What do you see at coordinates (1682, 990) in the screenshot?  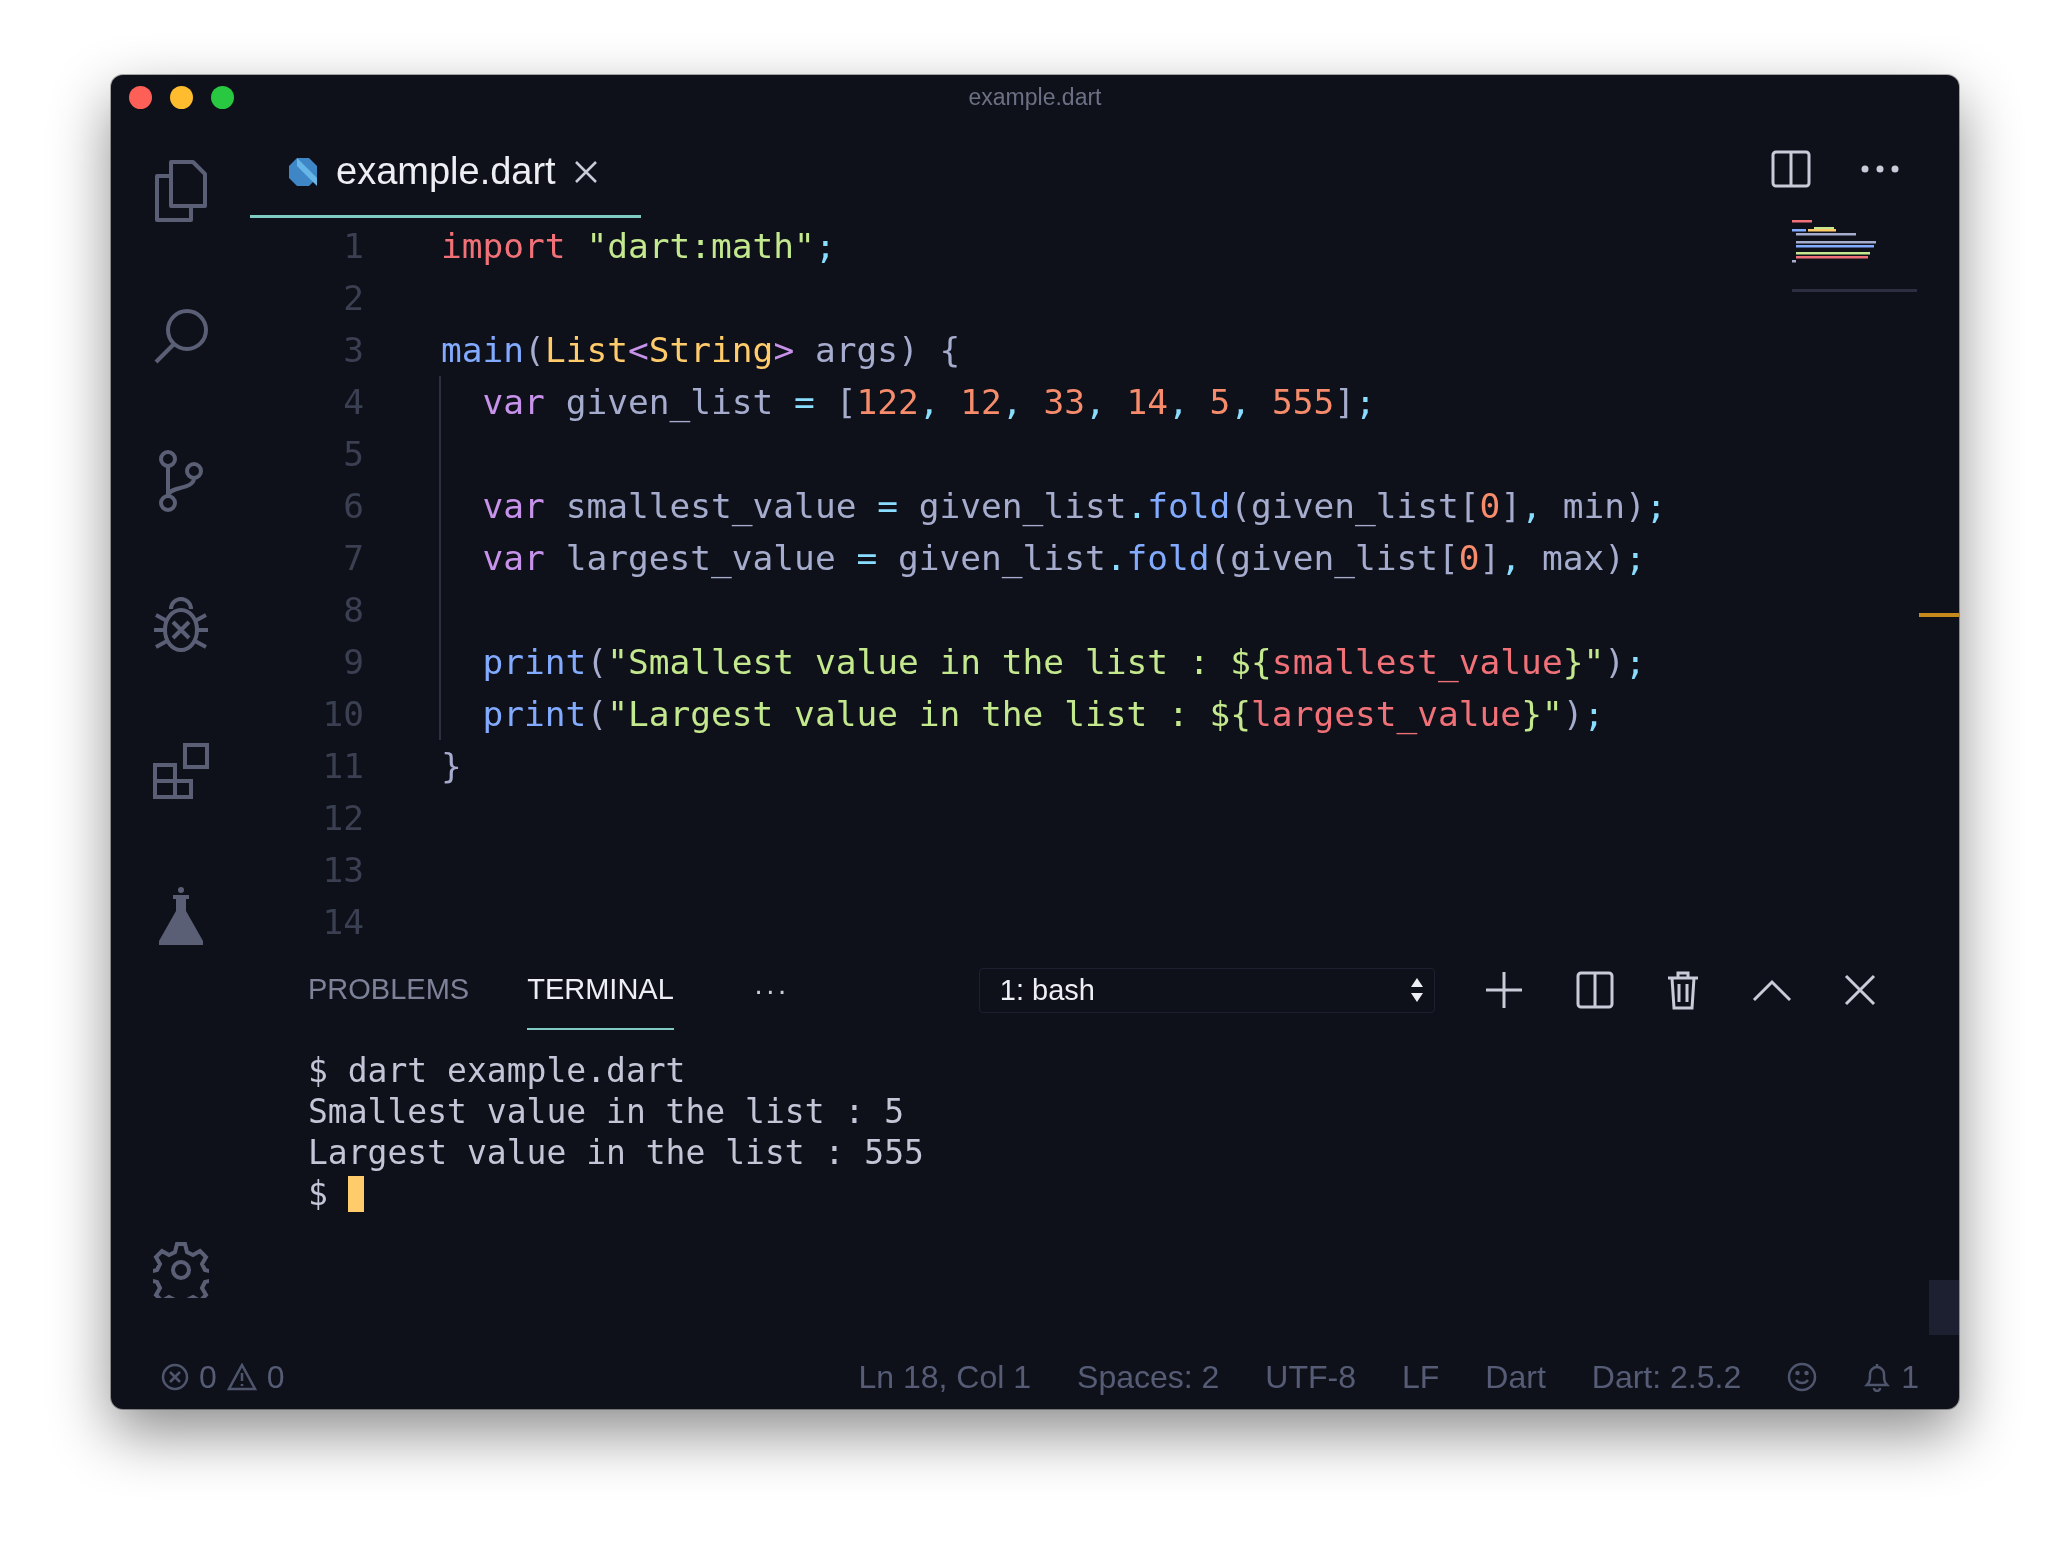 I see `trash-icon` at bounding box center [1682, 990].